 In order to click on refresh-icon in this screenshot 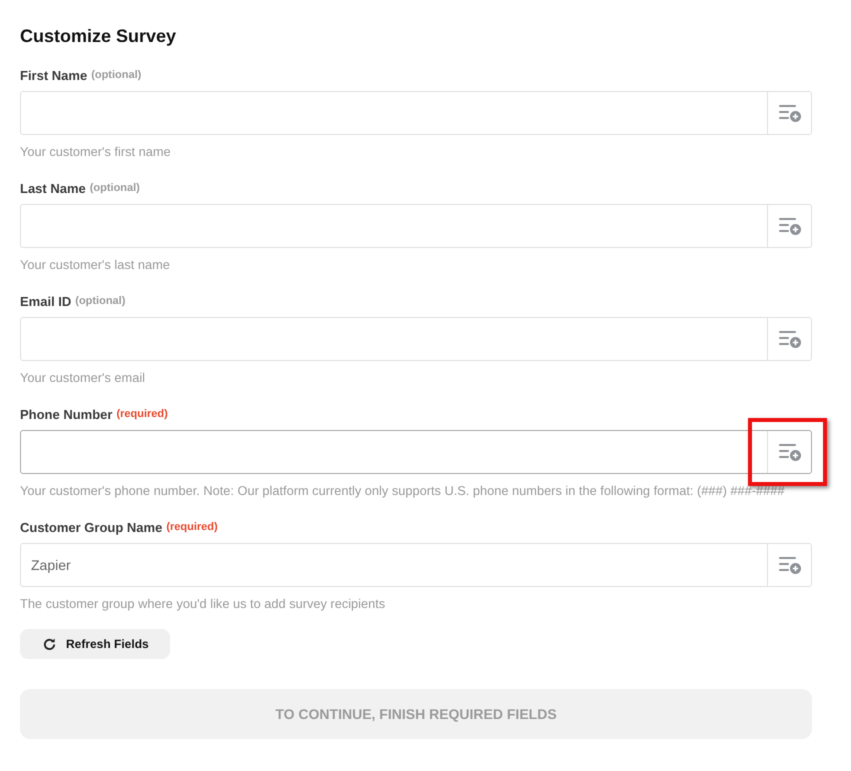, I will do `click(49, 644)`.